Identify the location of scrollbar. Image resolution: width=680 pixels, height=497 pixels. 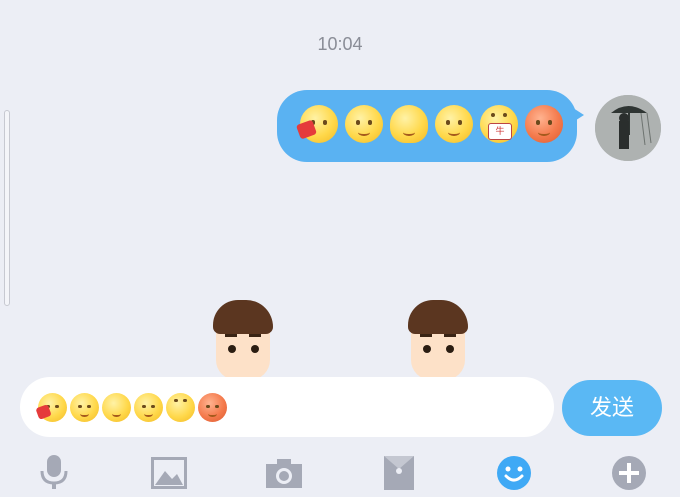
(7, 208).